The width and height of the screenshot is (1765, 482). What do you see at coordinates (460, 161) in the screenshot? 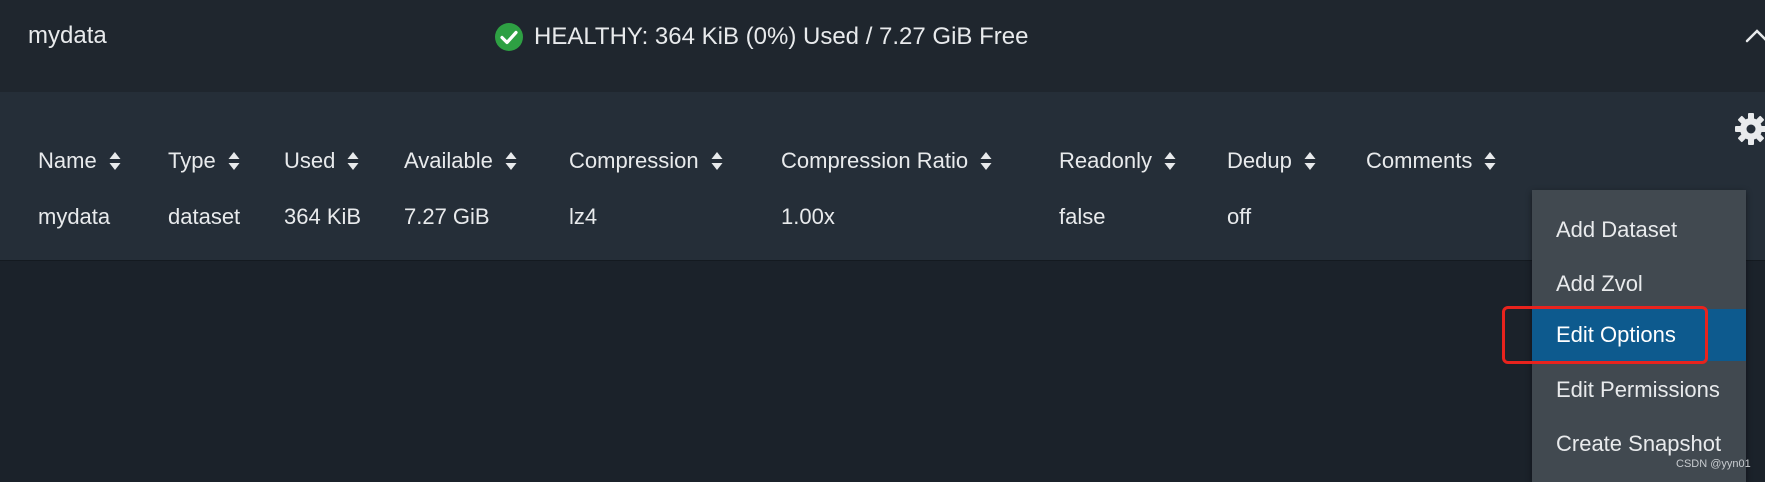
I see `column-header-available: Available` at bounding box center [460, 161].